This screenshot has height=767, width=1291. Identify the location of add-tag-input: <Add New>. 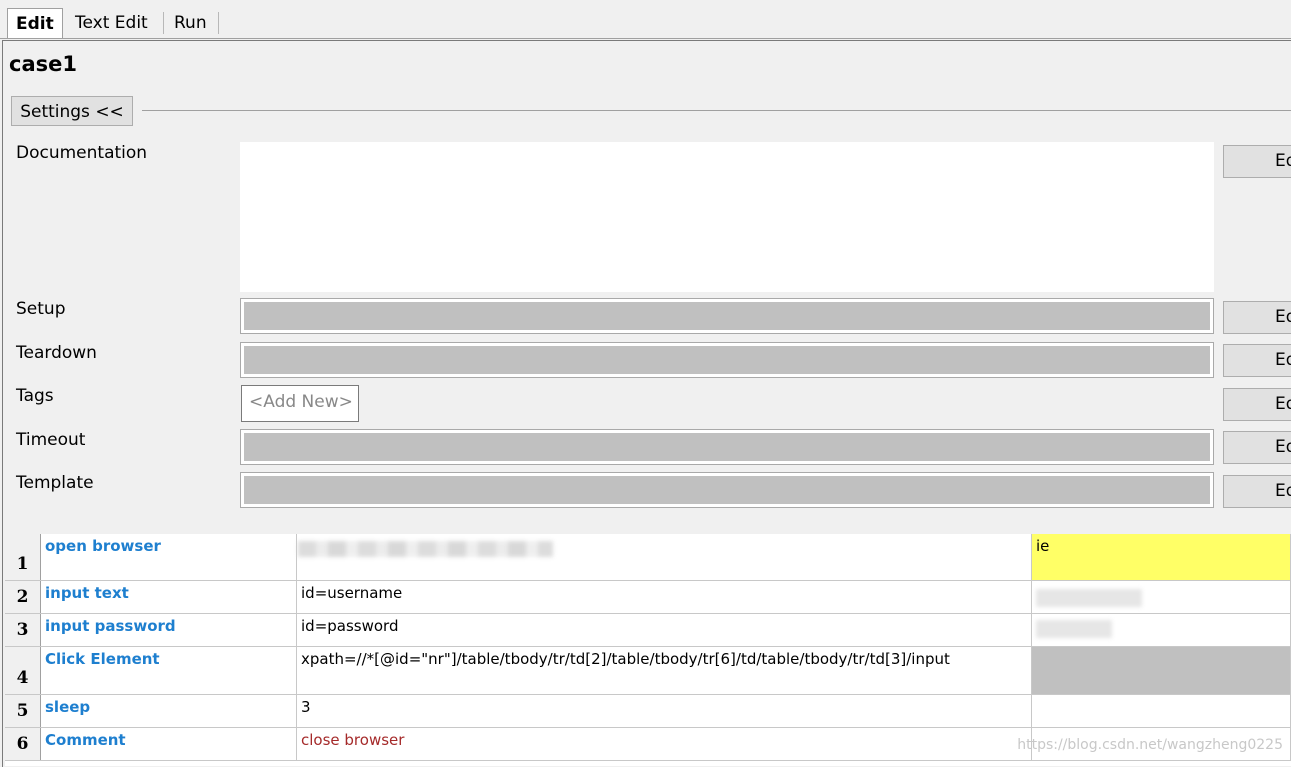
(300, 403).